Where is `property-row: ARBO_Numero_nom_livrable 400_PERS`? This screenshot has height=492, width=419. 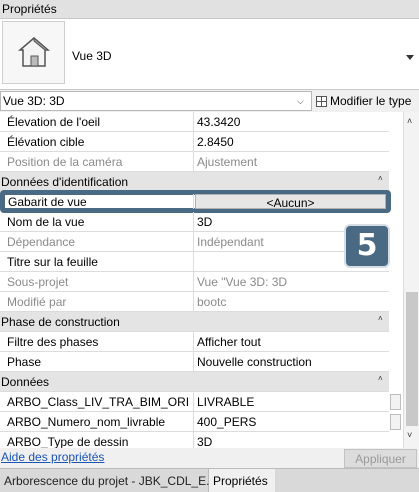
property-row: ARBO_Numero_nom_livrable 400_PERS is located at coordinates (200, 422).